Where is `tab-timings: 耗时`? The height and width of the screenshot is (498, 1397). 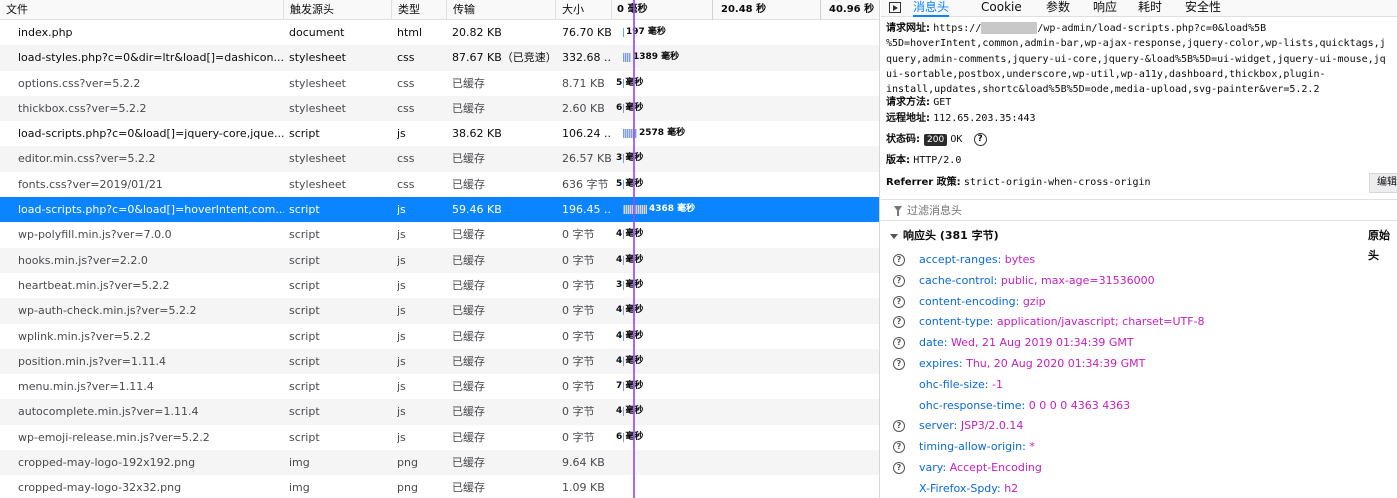
tab-timings: 耗时 is located at coordinates (1150, 8).